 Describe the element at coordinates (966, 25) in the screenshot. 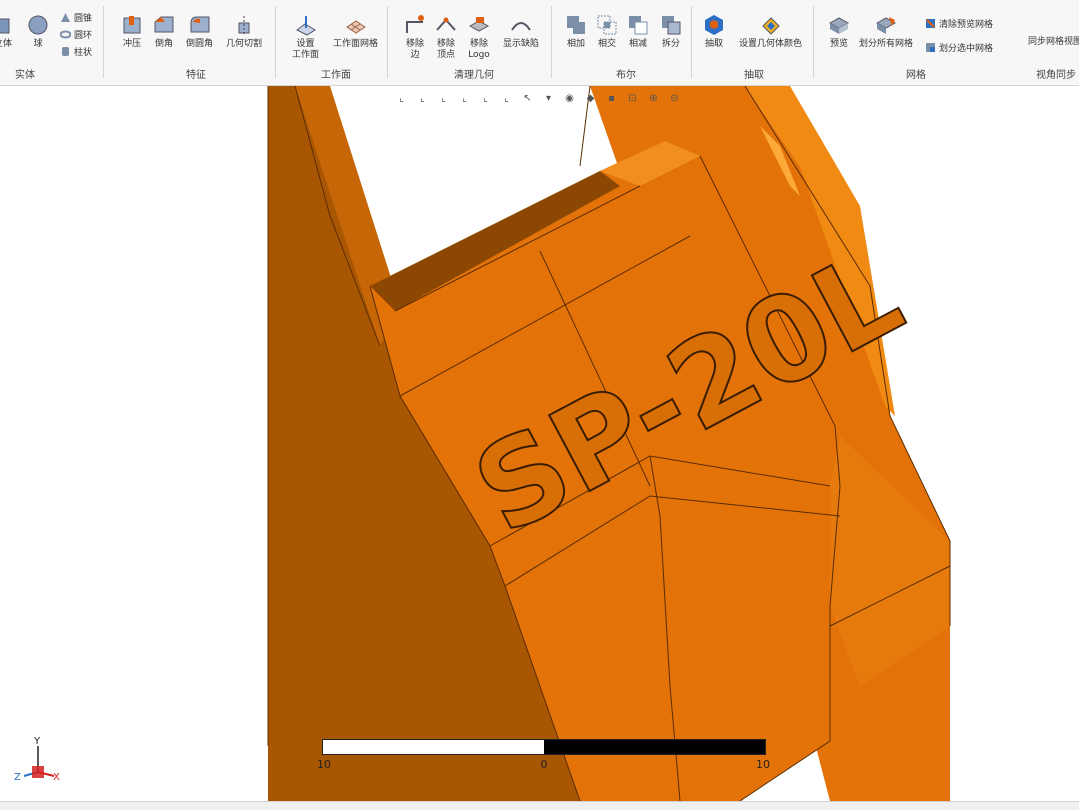

I see `clear-preview-mesh-label: 清除预览网格` at that location.